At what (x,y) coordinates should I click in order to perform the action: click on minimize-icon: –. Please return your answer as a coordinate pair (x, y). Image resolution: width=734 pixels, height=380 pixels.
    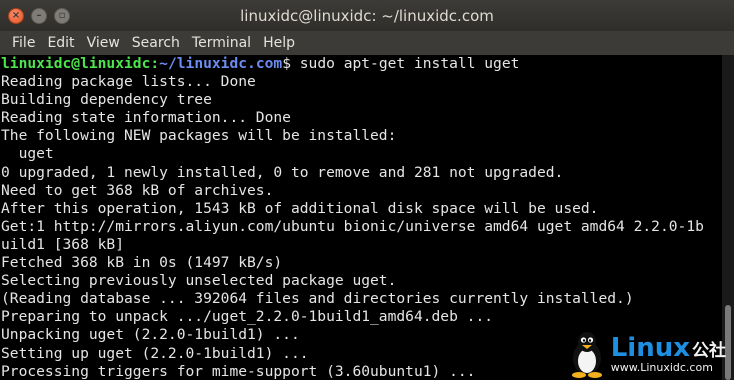
    Looking at the image, I should click on (39, 15).